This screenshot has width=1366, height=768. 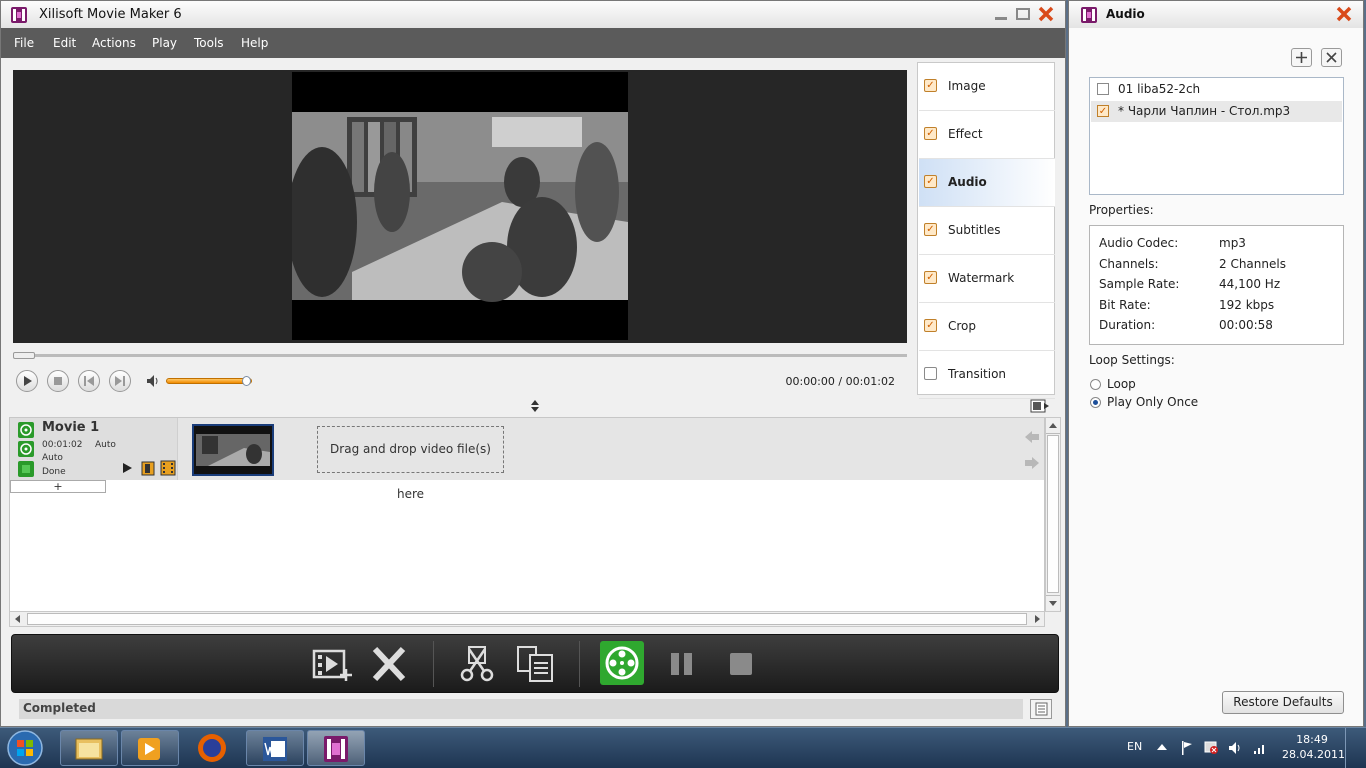 What do you see at coordinates (332, 664) in the screenshot?
I see `add-video-button` at bounding box center [332, 664].